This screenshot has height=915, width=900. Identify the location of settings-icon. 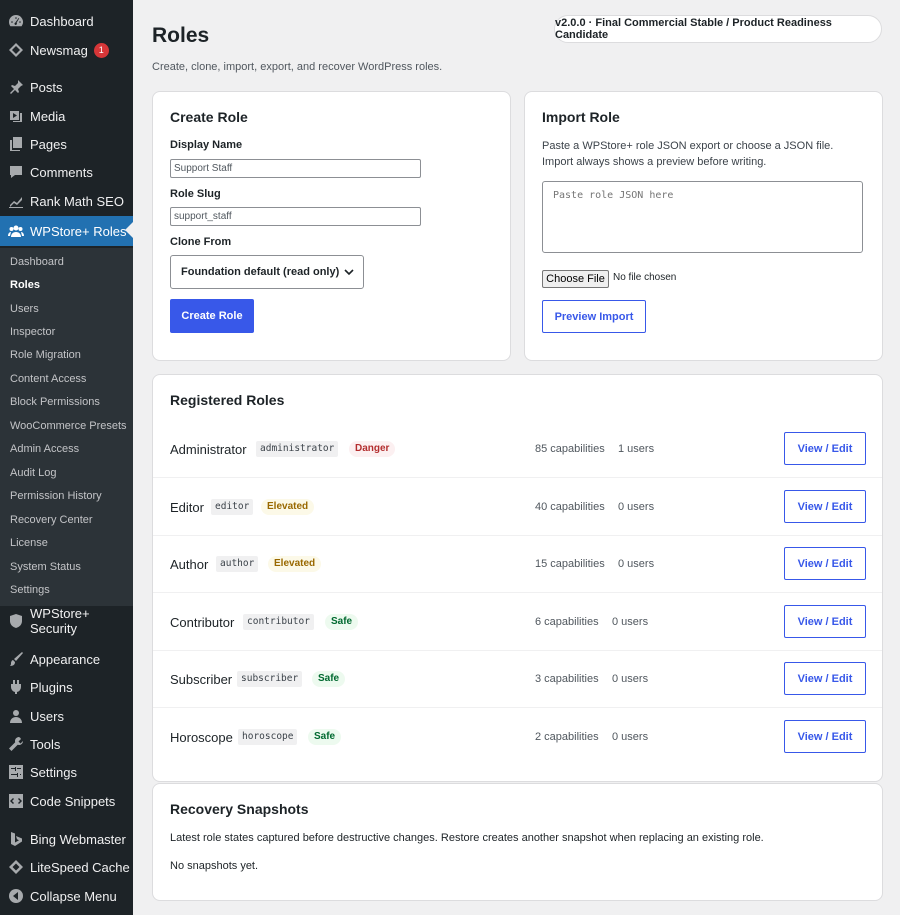
(16, 772).